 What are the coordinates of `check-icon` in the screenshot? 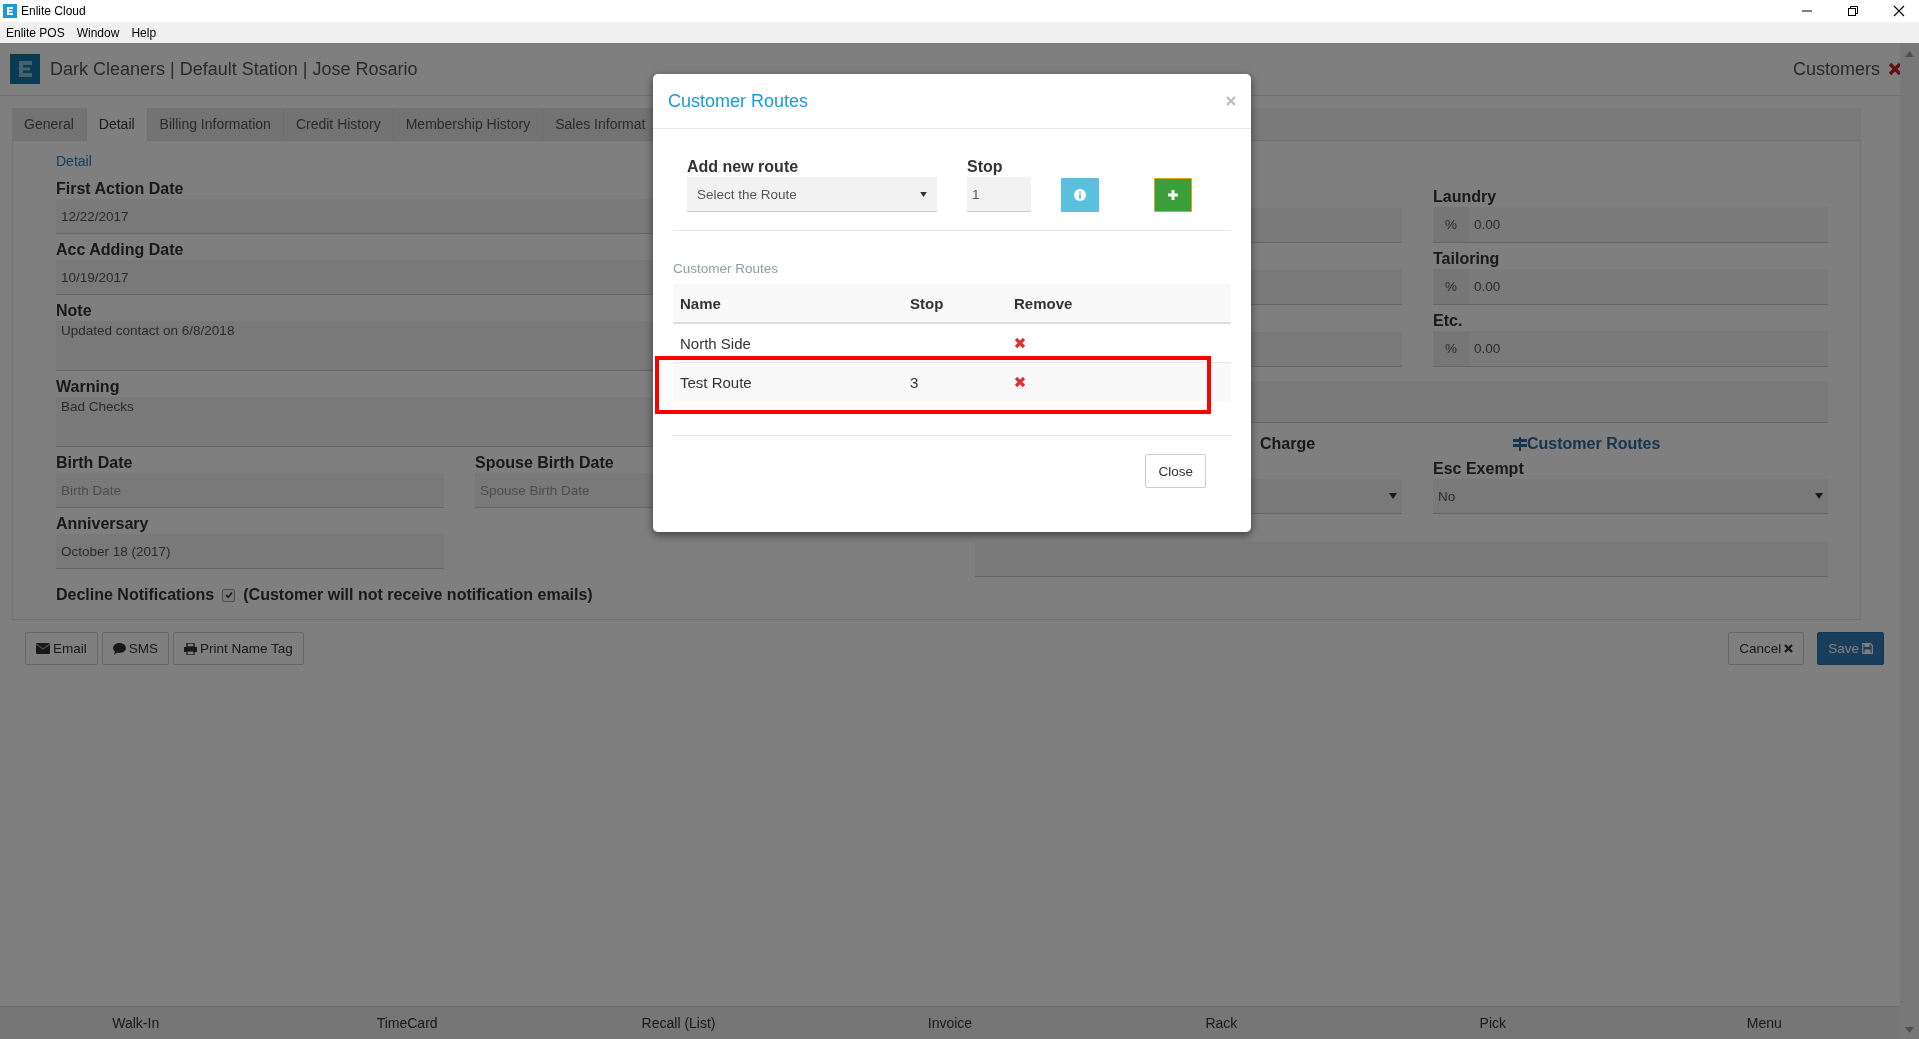 It's located at (228, 595).